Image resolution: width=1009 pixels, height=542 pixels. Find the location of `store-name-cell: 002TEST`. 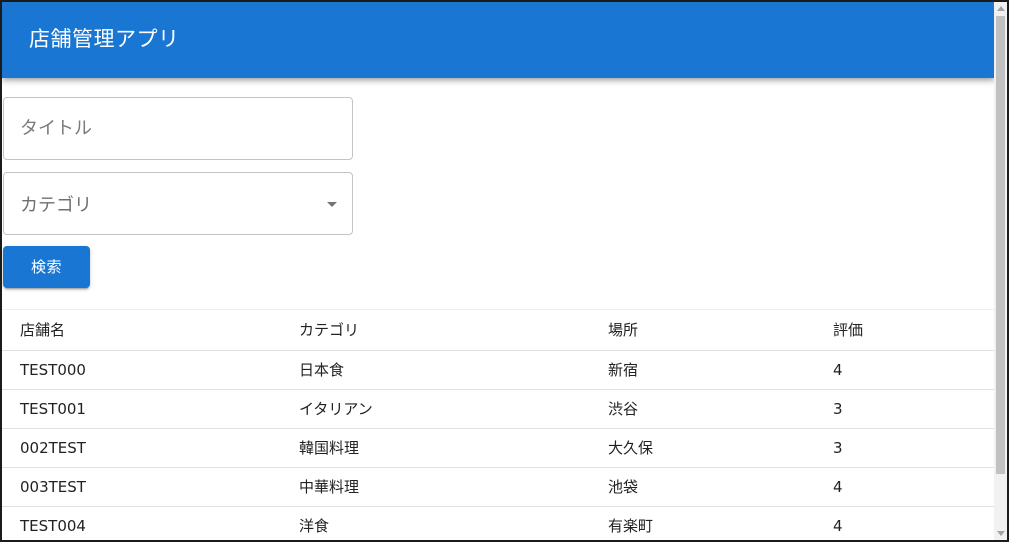

store-name-cell: 002TEST is located at coordinates (53, 448).